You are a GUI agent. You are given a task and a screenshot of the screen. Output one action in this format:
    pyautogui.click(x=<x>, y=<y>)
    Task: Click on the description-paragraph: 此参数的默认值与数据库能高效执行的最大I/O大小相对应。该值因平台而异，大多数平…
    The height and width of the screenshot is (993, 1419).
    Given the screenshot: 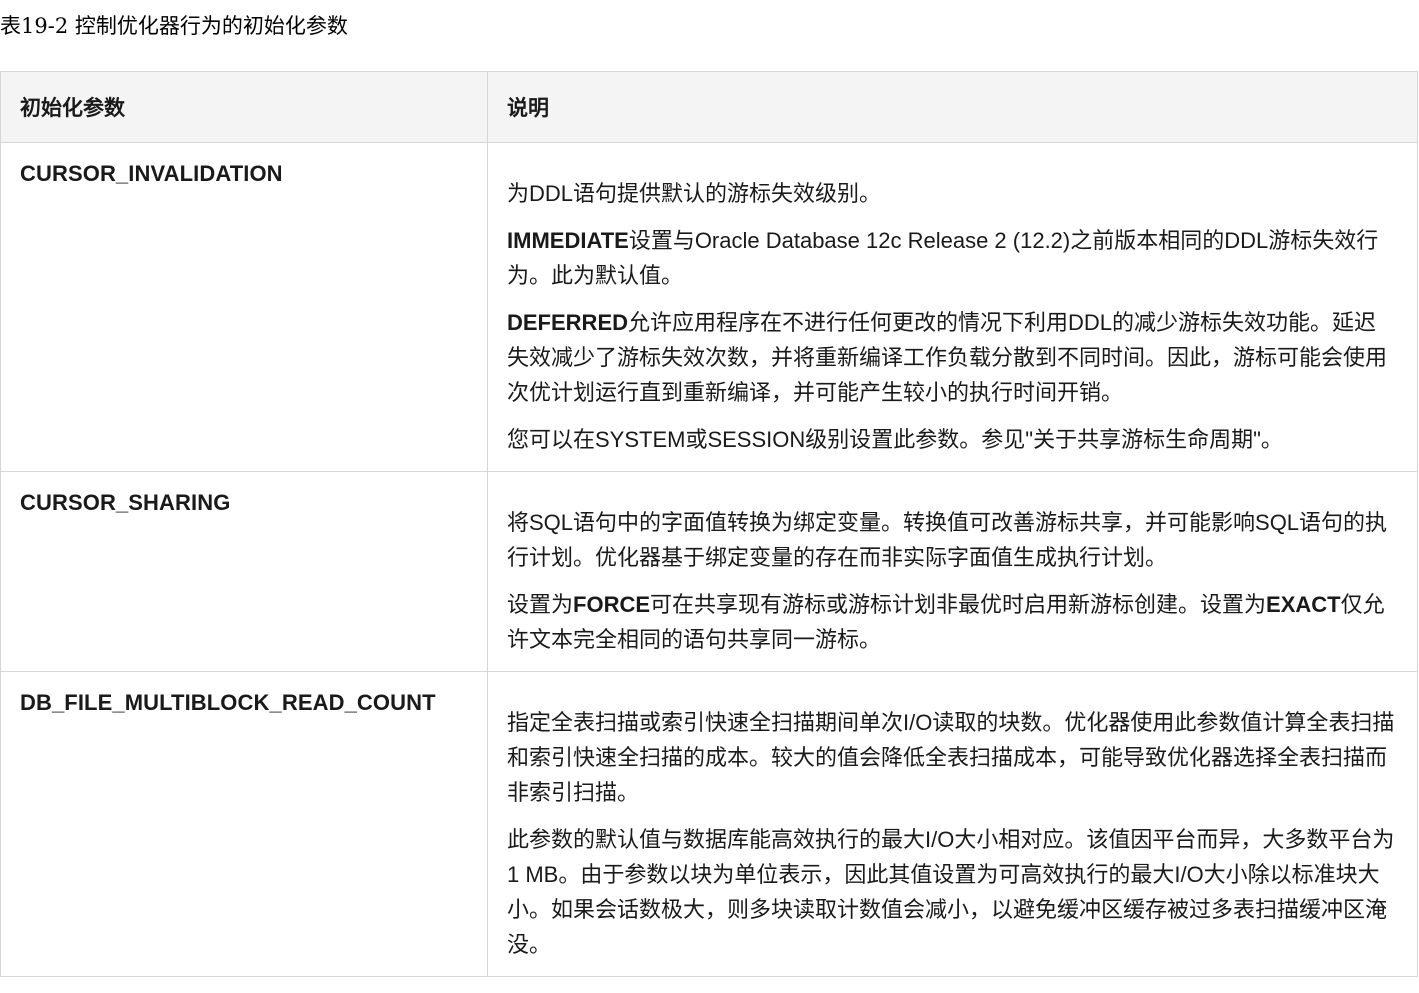 What is the action you would take?
    pyautogui.click(x=952, y=892)
    